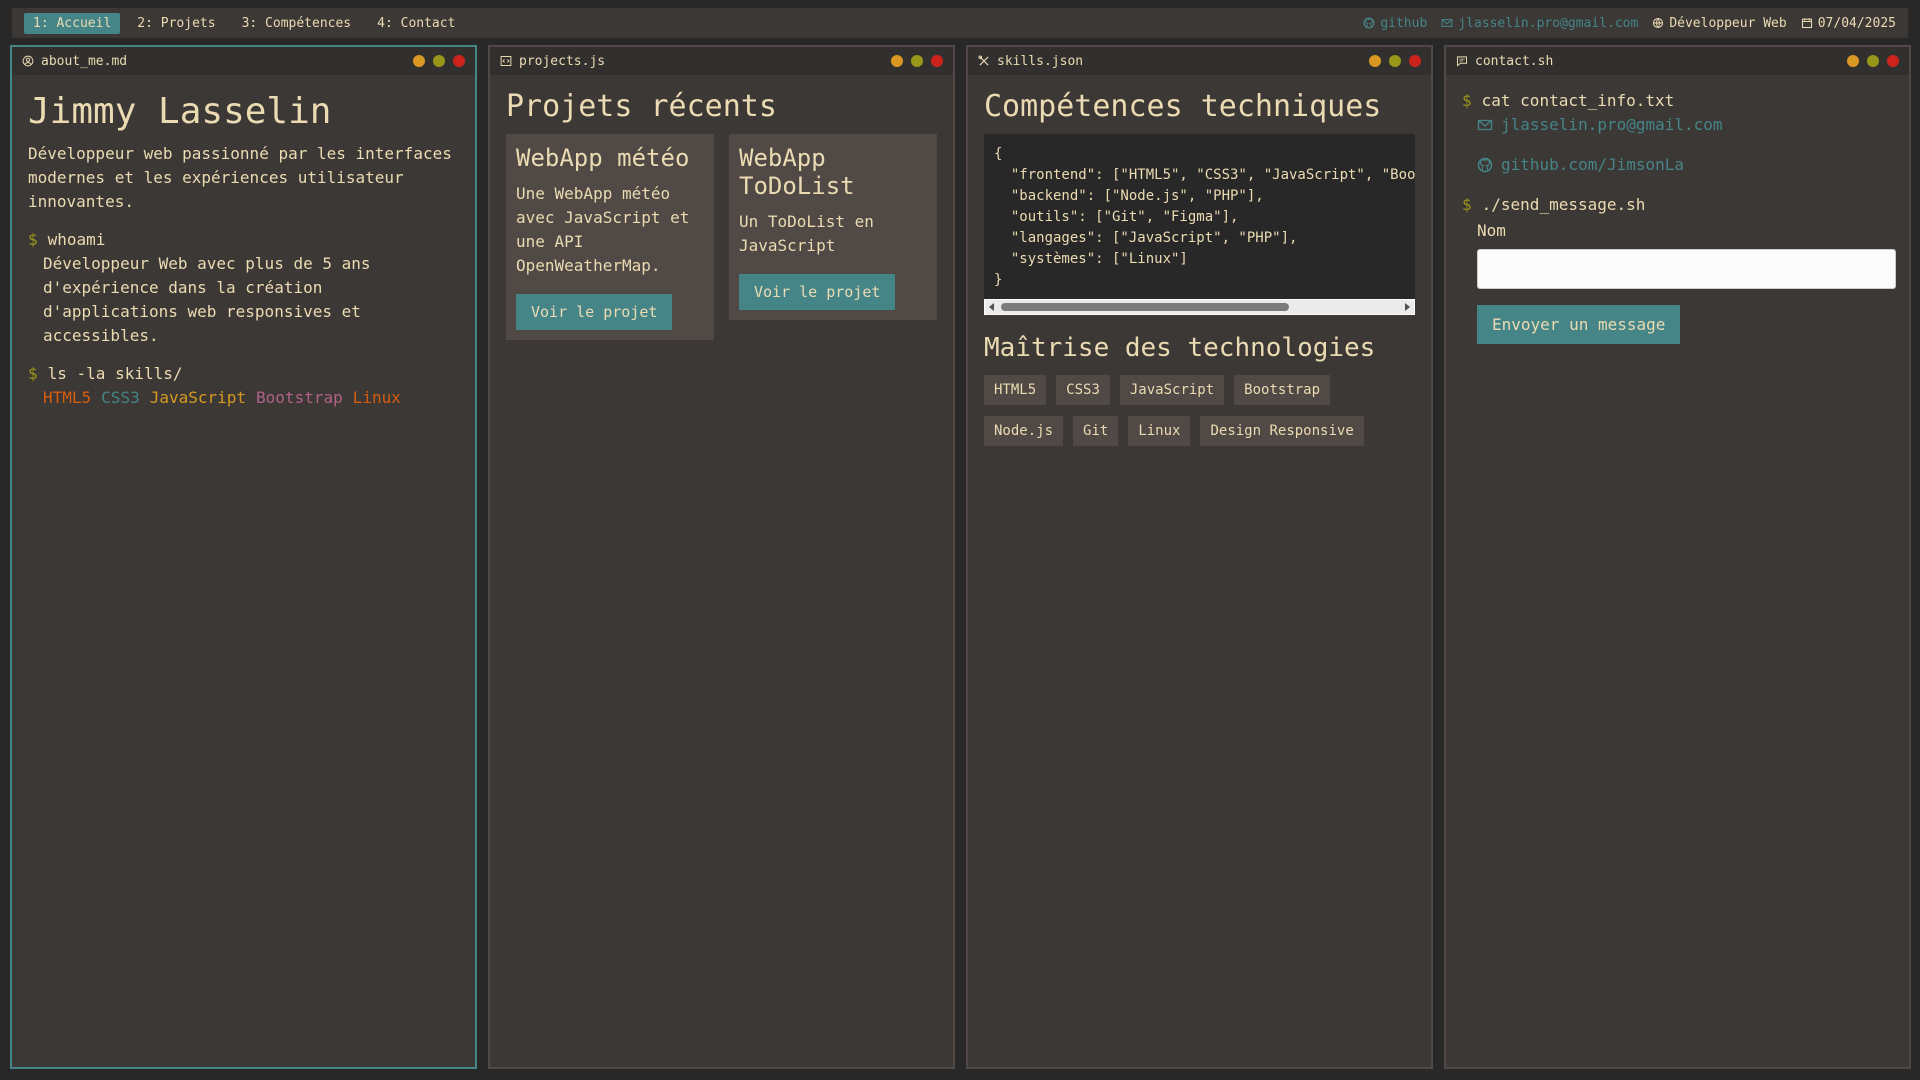  Describe the element at coordinates (176, 23) in the screenshot. I see `workspace-projets: 2: Projets` at that location.